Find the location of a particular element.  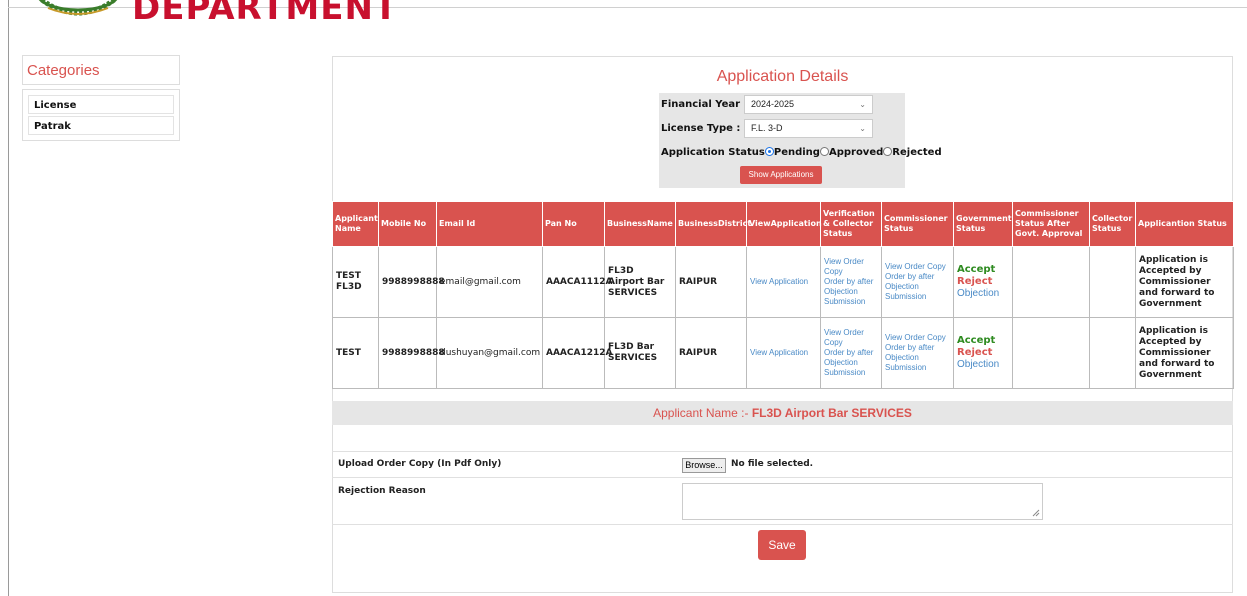

categories-title: Categories is located at coordinates (63, 70).